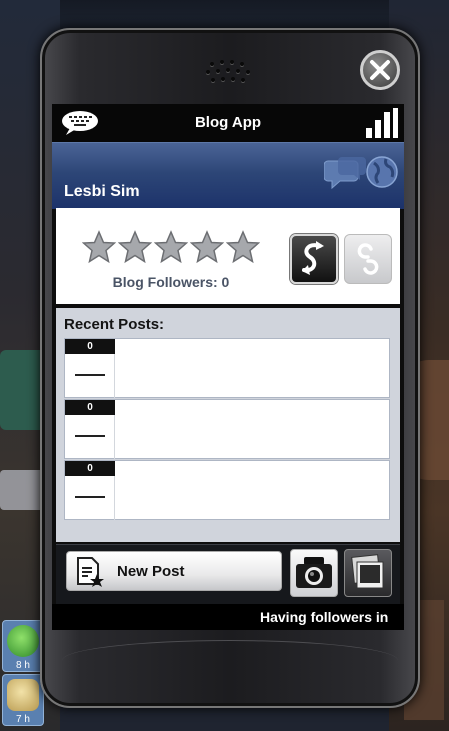 Image resolution: width=449 pixels, height=731 pixels. What do you see at coordinates (362, 175) in the screenshot?
I see `chat-globe-icon` at bounding box center [362, 175].